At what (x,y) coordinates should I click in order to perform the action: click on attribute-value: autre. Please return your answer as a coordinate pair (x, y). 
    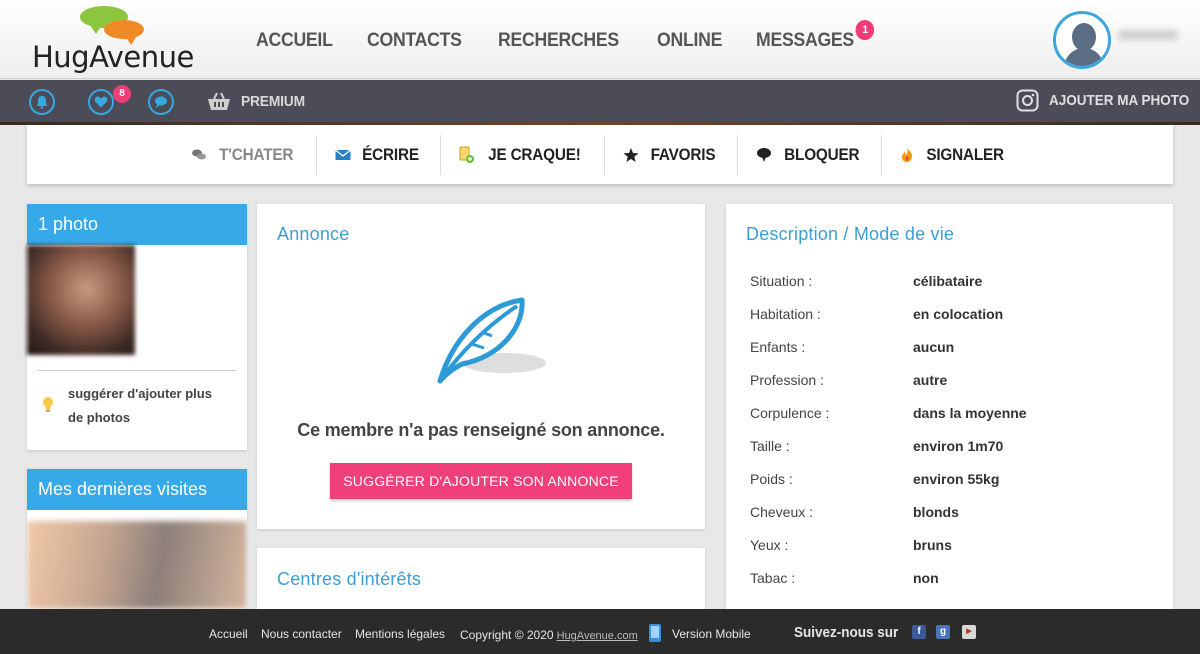
    Looking at the image, I should click on (930, 380).